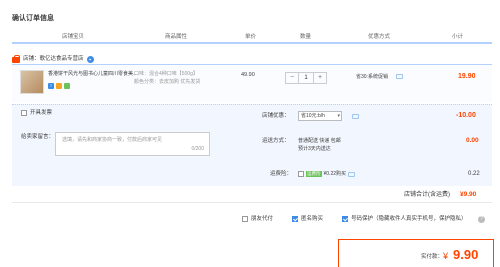 The image size is (500, 267). I want to click on invoice-checkbox, so click(24, 113).